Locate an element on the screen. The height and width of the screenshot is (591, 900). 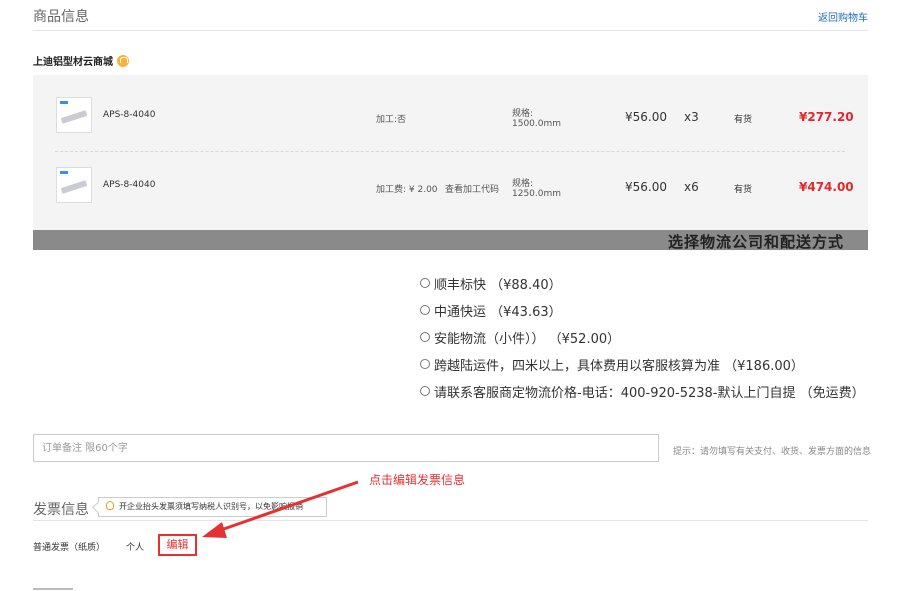
invoice-title: 发票信息 is located at coordinates (61, 510).